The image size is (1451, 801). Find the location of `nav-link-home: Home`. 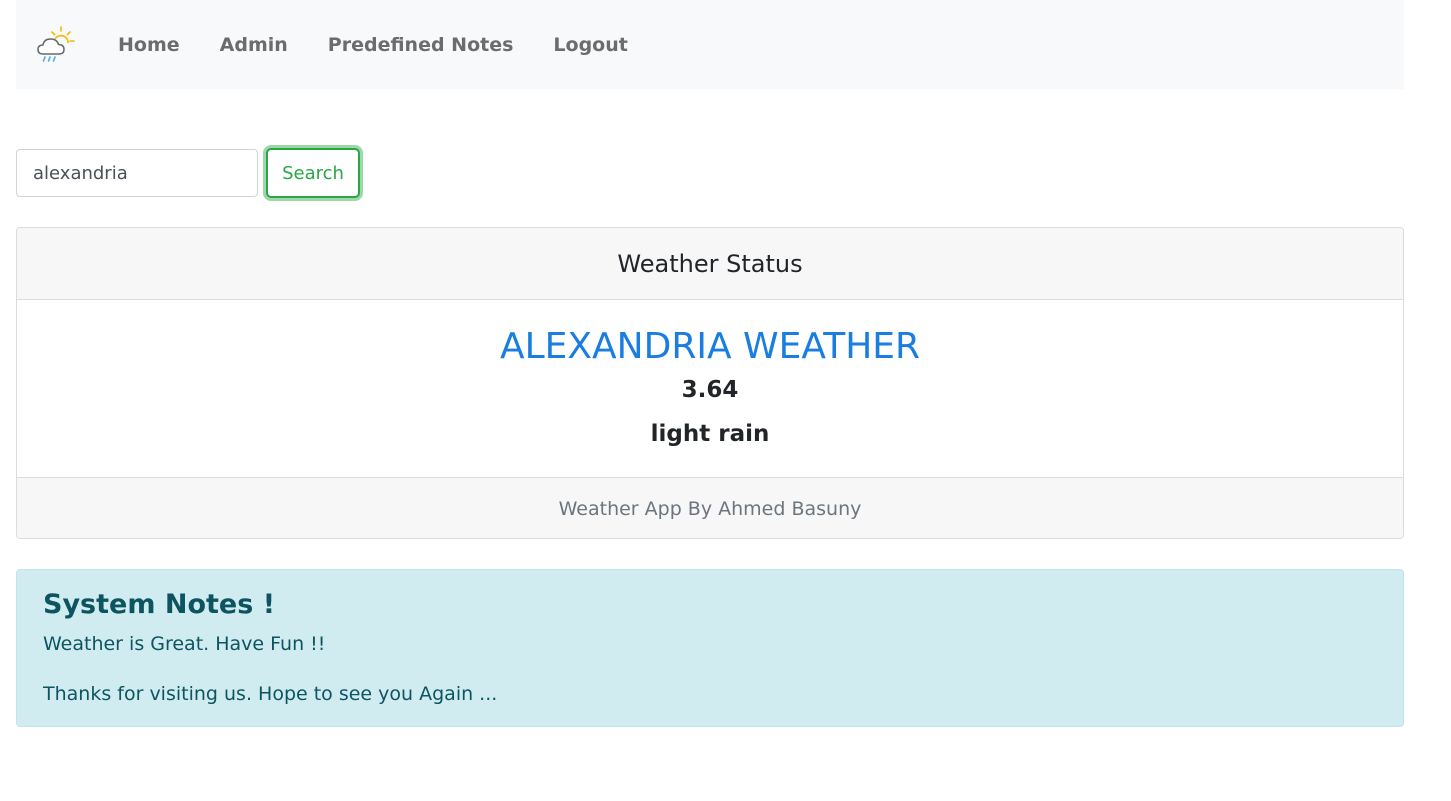

nav-link-home: Home is located at coordinates (149, 45).